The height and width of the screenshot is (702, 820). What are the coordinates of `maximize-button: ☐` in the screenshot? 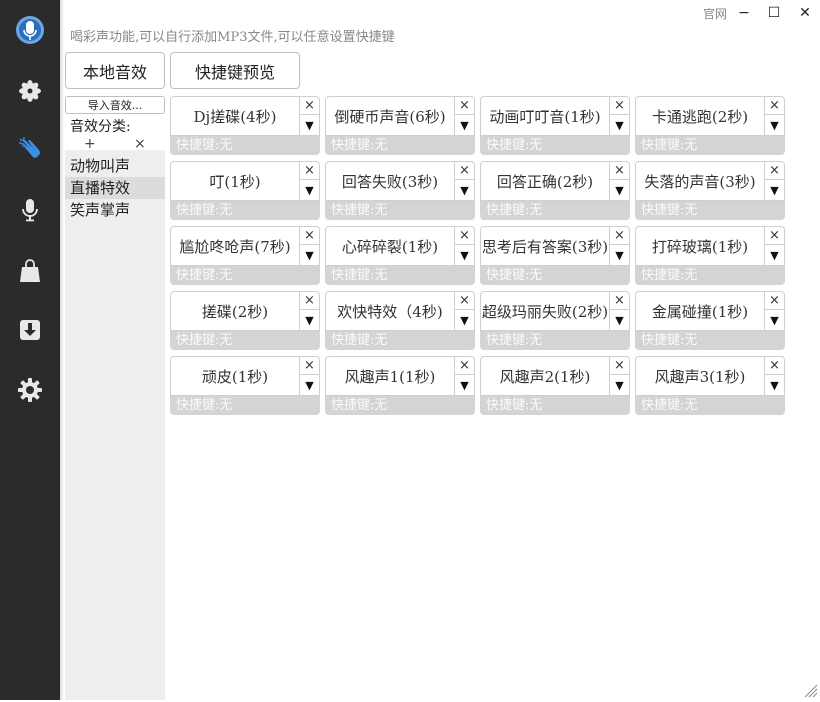 It's located at (774, 13).